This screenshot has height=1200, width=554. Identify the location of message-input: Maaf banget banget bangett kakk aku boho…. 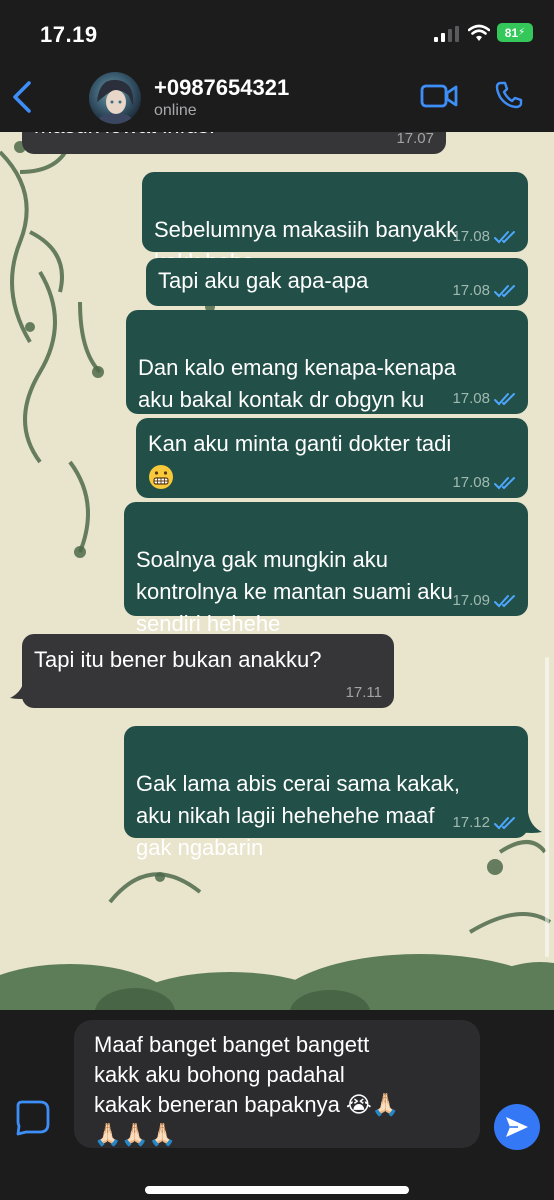
(277, 1084).